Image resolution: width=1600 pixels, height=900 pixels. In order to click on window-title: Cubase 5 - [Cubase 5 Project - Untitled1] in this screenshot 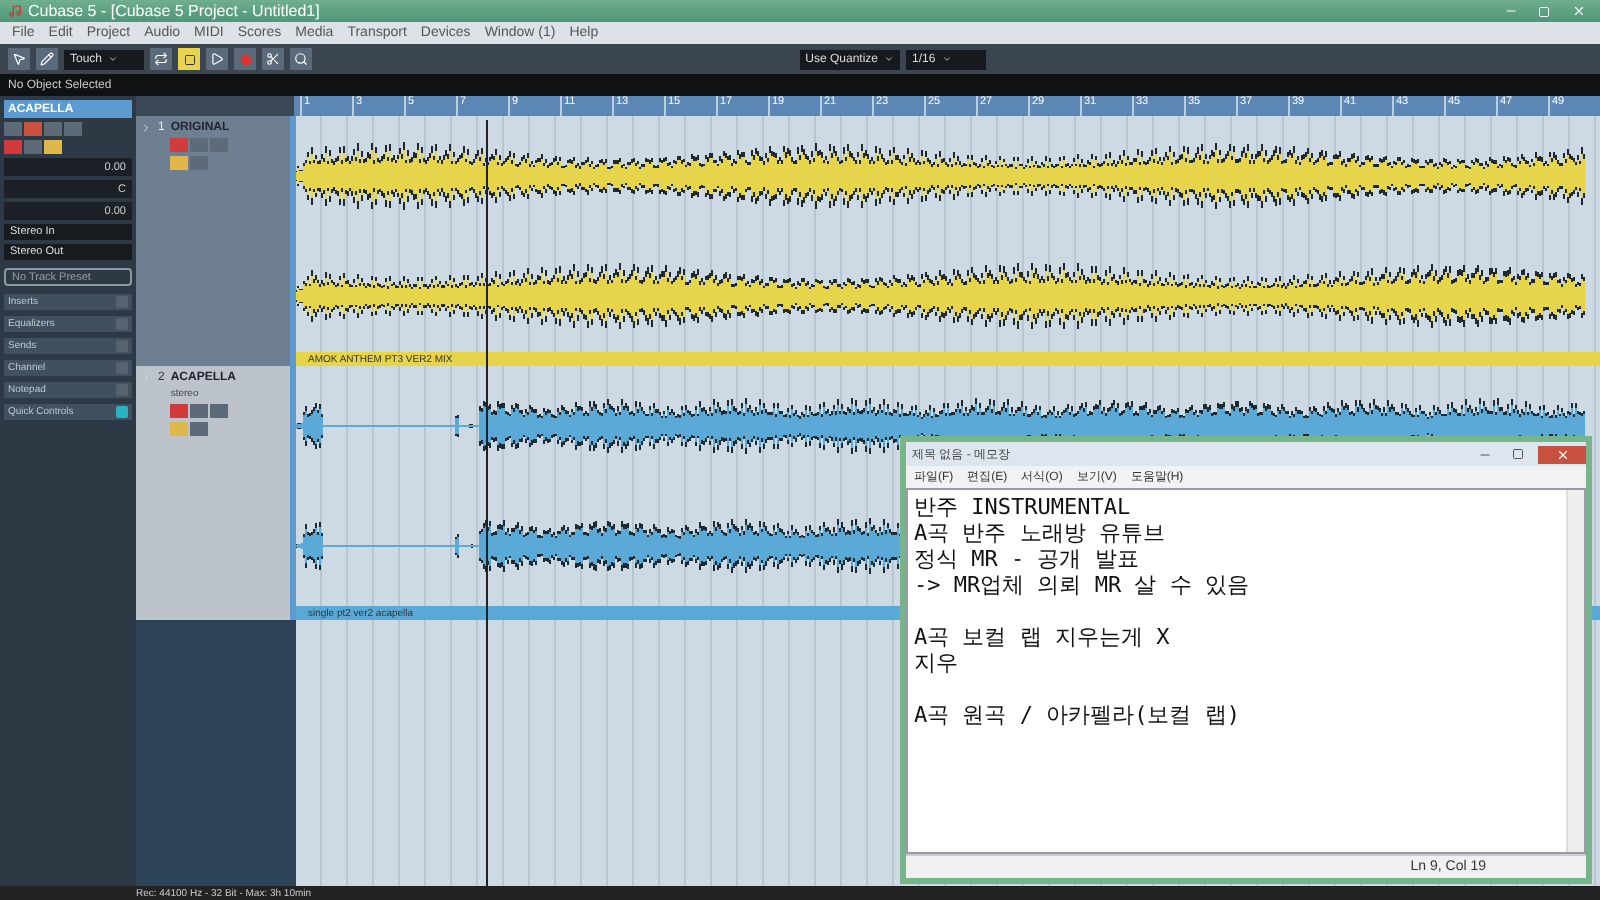, I will do `click(174, 11)`.